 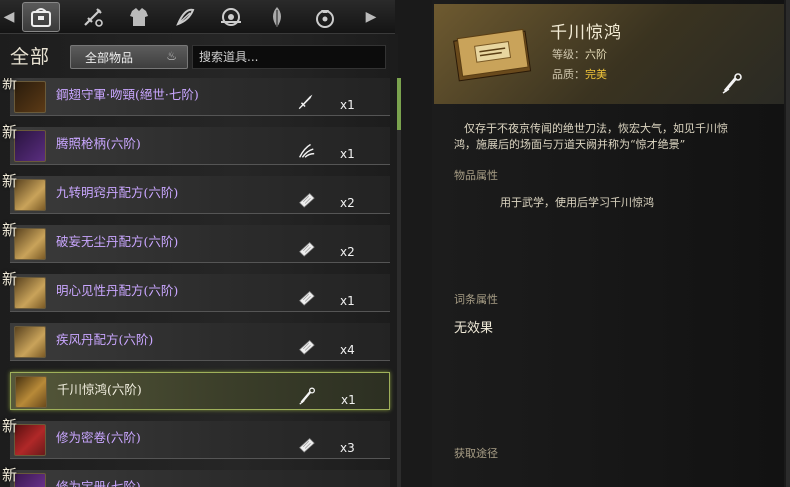 What do you see at coordinates (9, 17) in the screenshot?
I see `tab-prev-arrow-icon: ◀` at bounding box center [9, 17].